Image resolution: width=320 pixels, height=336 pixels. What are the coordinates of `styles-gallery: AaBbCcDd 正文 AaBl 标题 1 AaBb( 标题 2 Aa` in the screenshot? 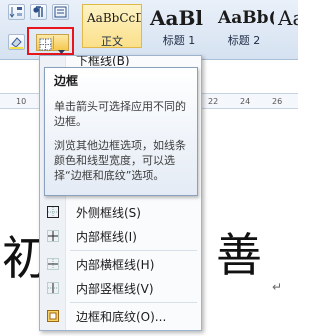 It's located at (189, 30).